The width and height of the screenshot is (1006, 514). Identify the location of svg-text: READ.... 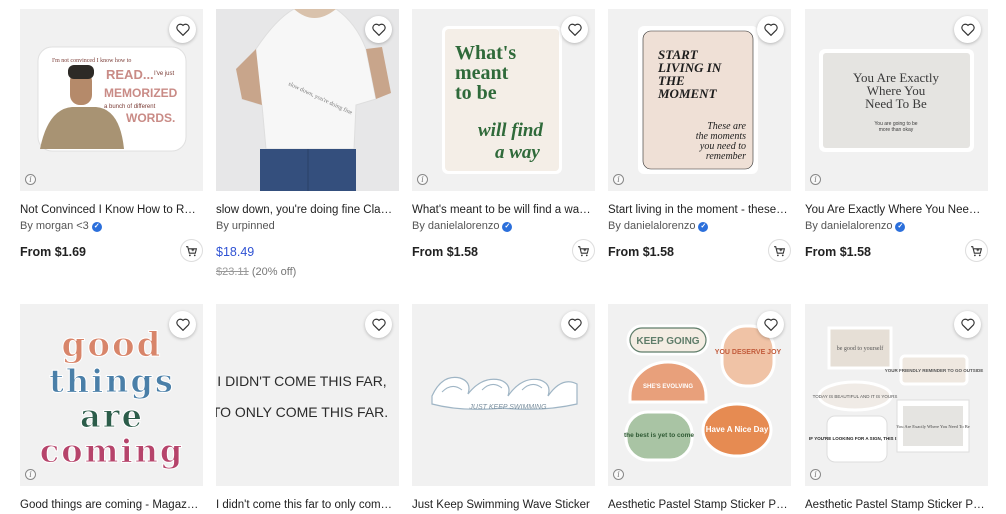
(130, 74).